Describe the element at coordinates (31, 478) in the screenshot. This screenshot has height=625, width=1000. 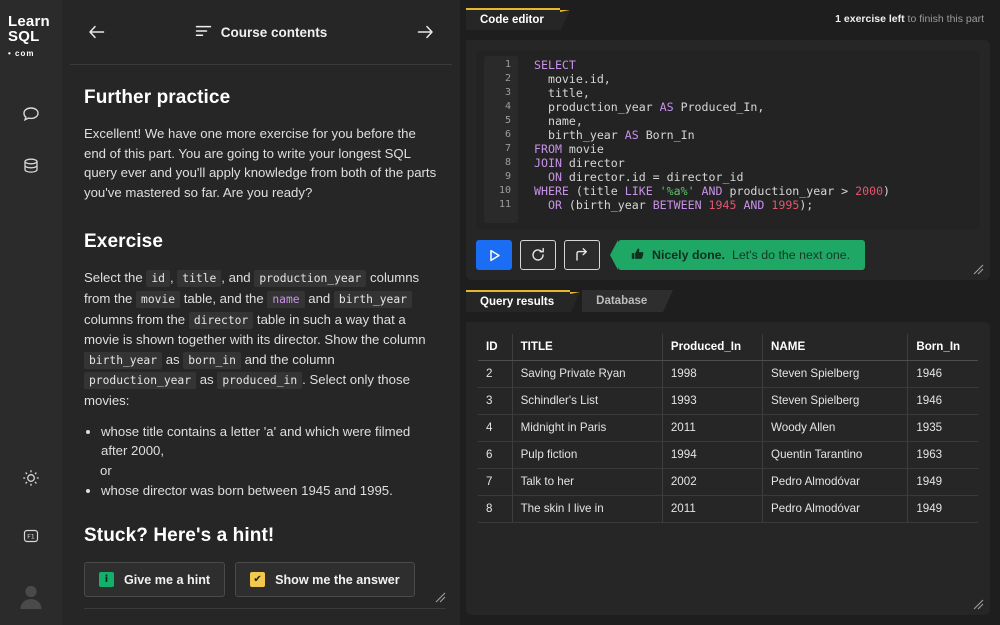
I see `brightness-icon` at that location.